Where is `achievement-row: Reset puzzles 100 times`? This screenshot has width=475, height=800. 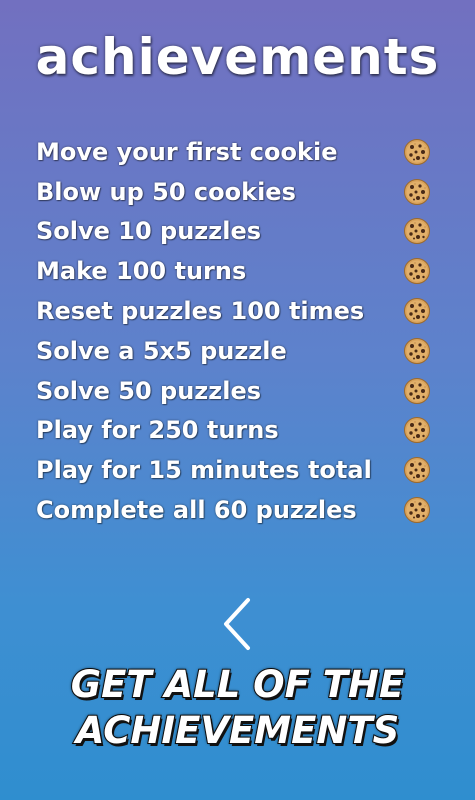
achievement-row: Reset puzzles 100 times is located at coordinates (238, 311).